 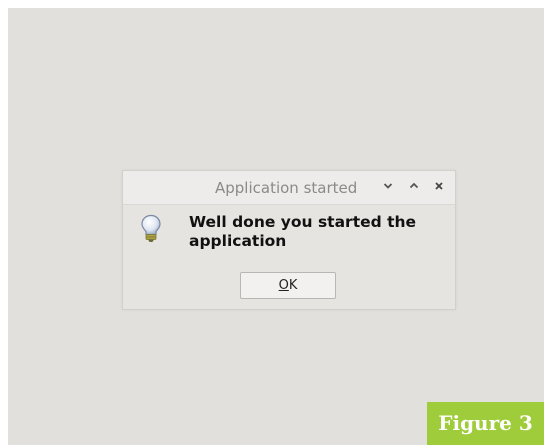 I want to click on dialog-message: Well done you started the application, so click(x=303, y=231).